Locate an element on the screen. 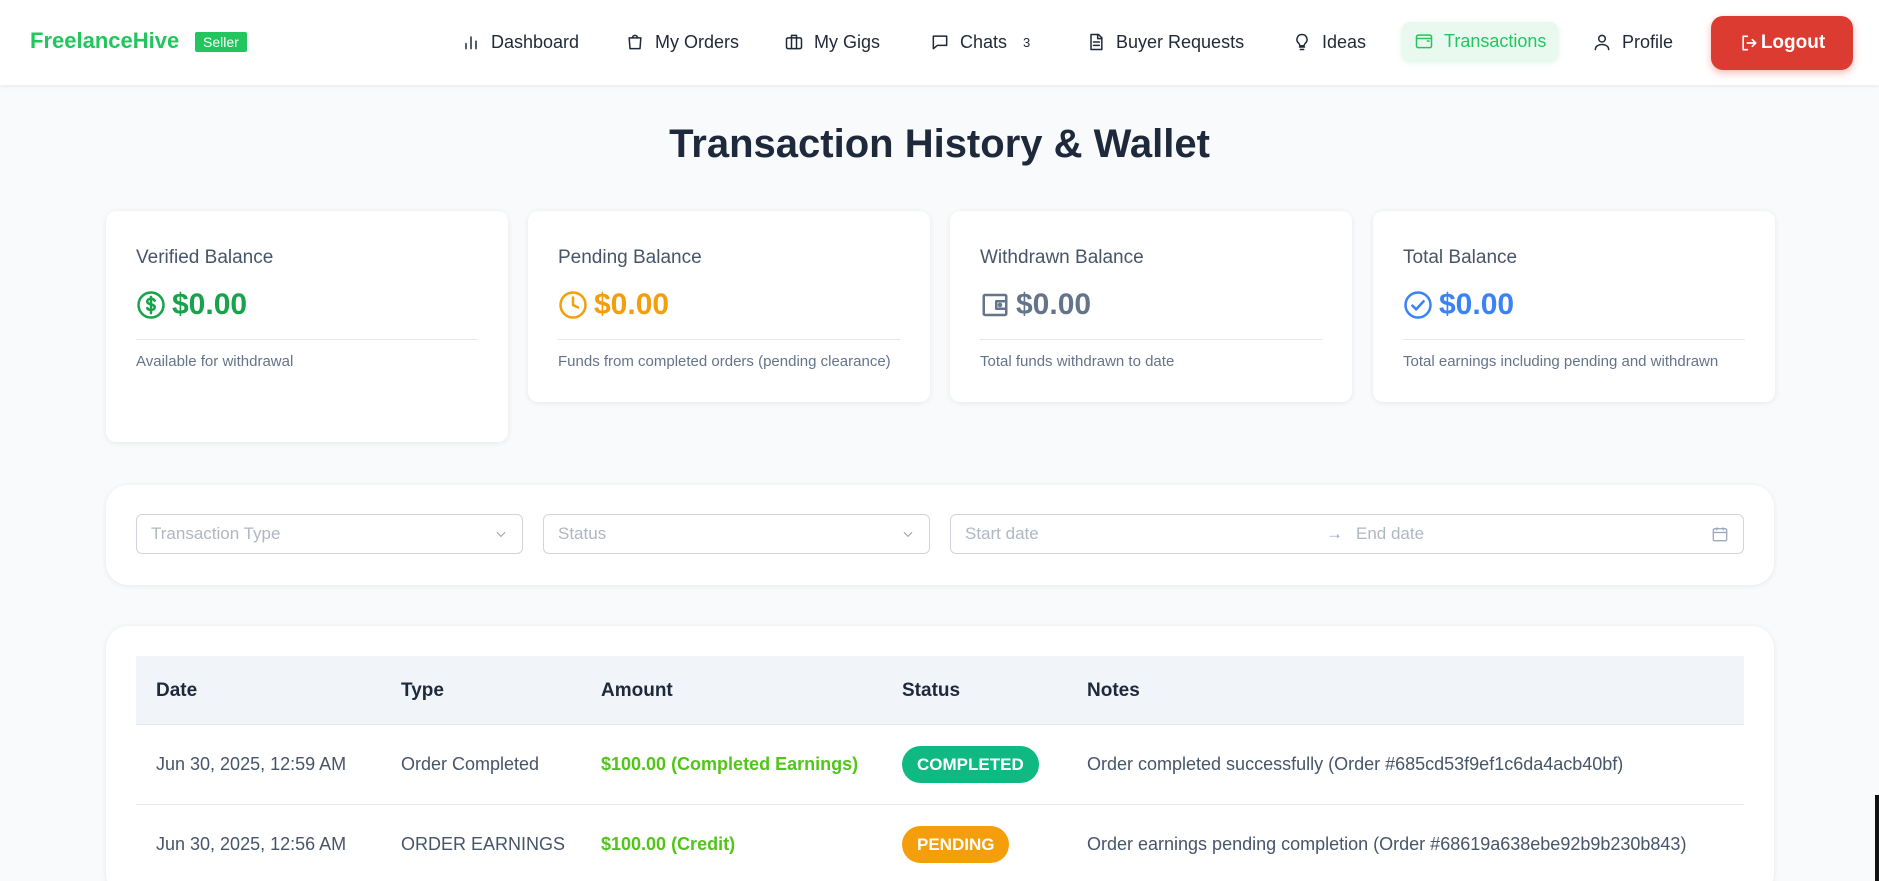 This screenshot has width=1879, height=881. bar-chart-icon is located at coordinates (471, 43).